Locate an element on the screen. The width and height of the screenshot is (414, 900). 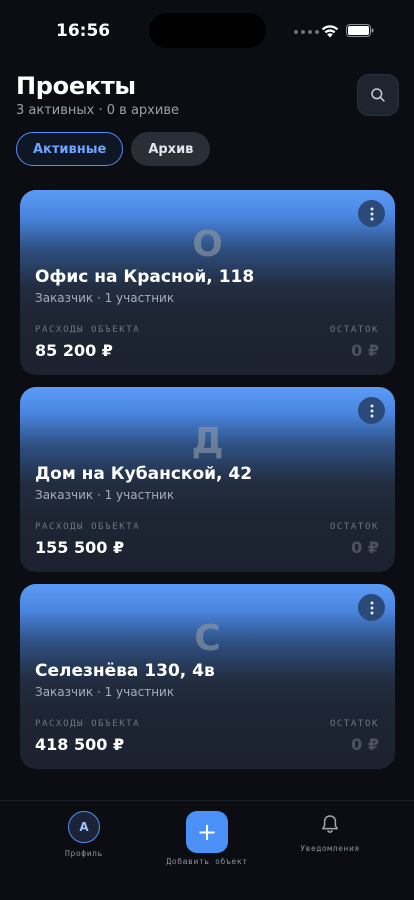
search-button is located at coordinates (378, 95).